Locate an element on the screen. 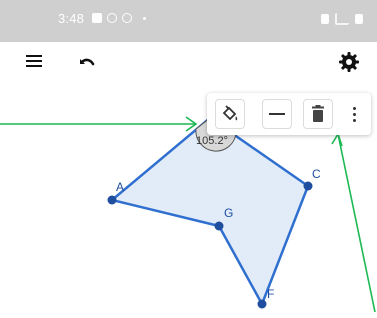  point-label-c: C is located at coordinates (316, 174).